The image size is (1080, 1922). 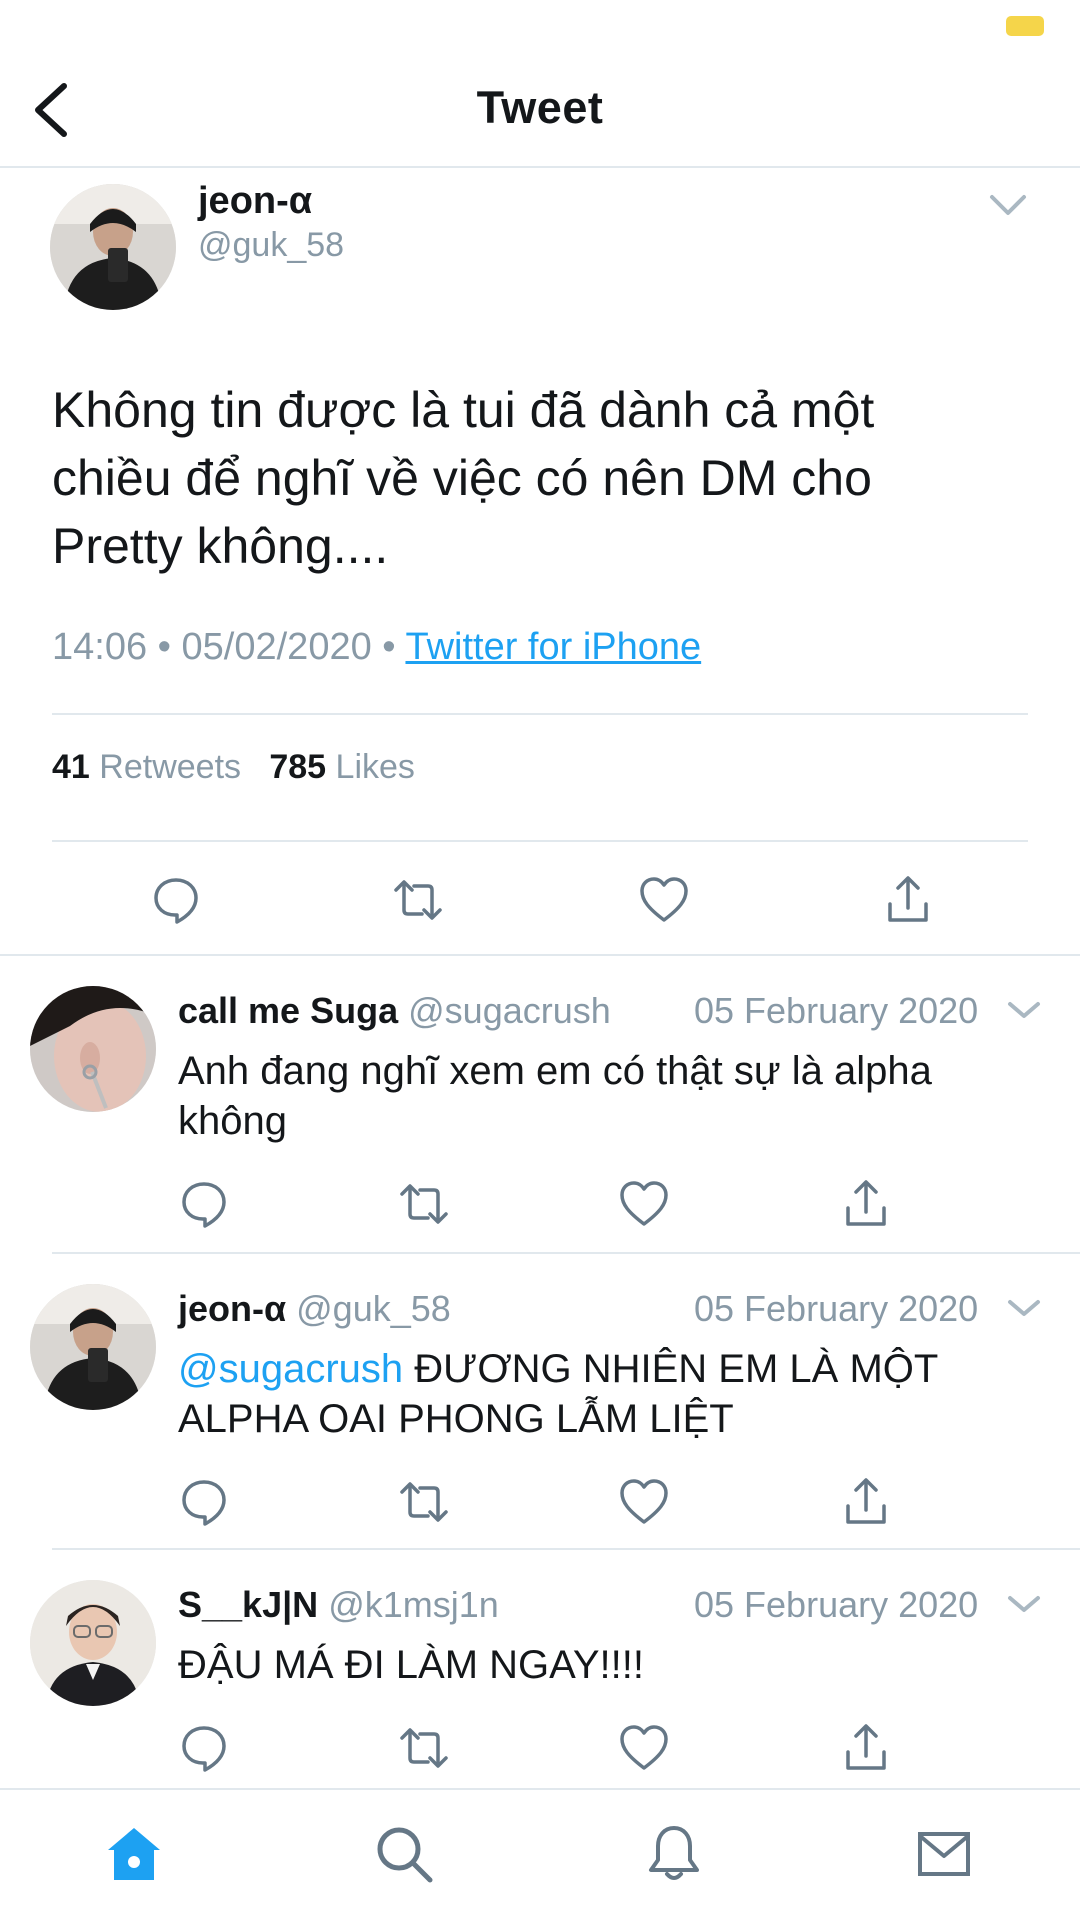 What do you see at coordinates (288, 1010) in the screenshot?
I see `reply-author-name: call me Suga` at bounding box center [288, 1010].